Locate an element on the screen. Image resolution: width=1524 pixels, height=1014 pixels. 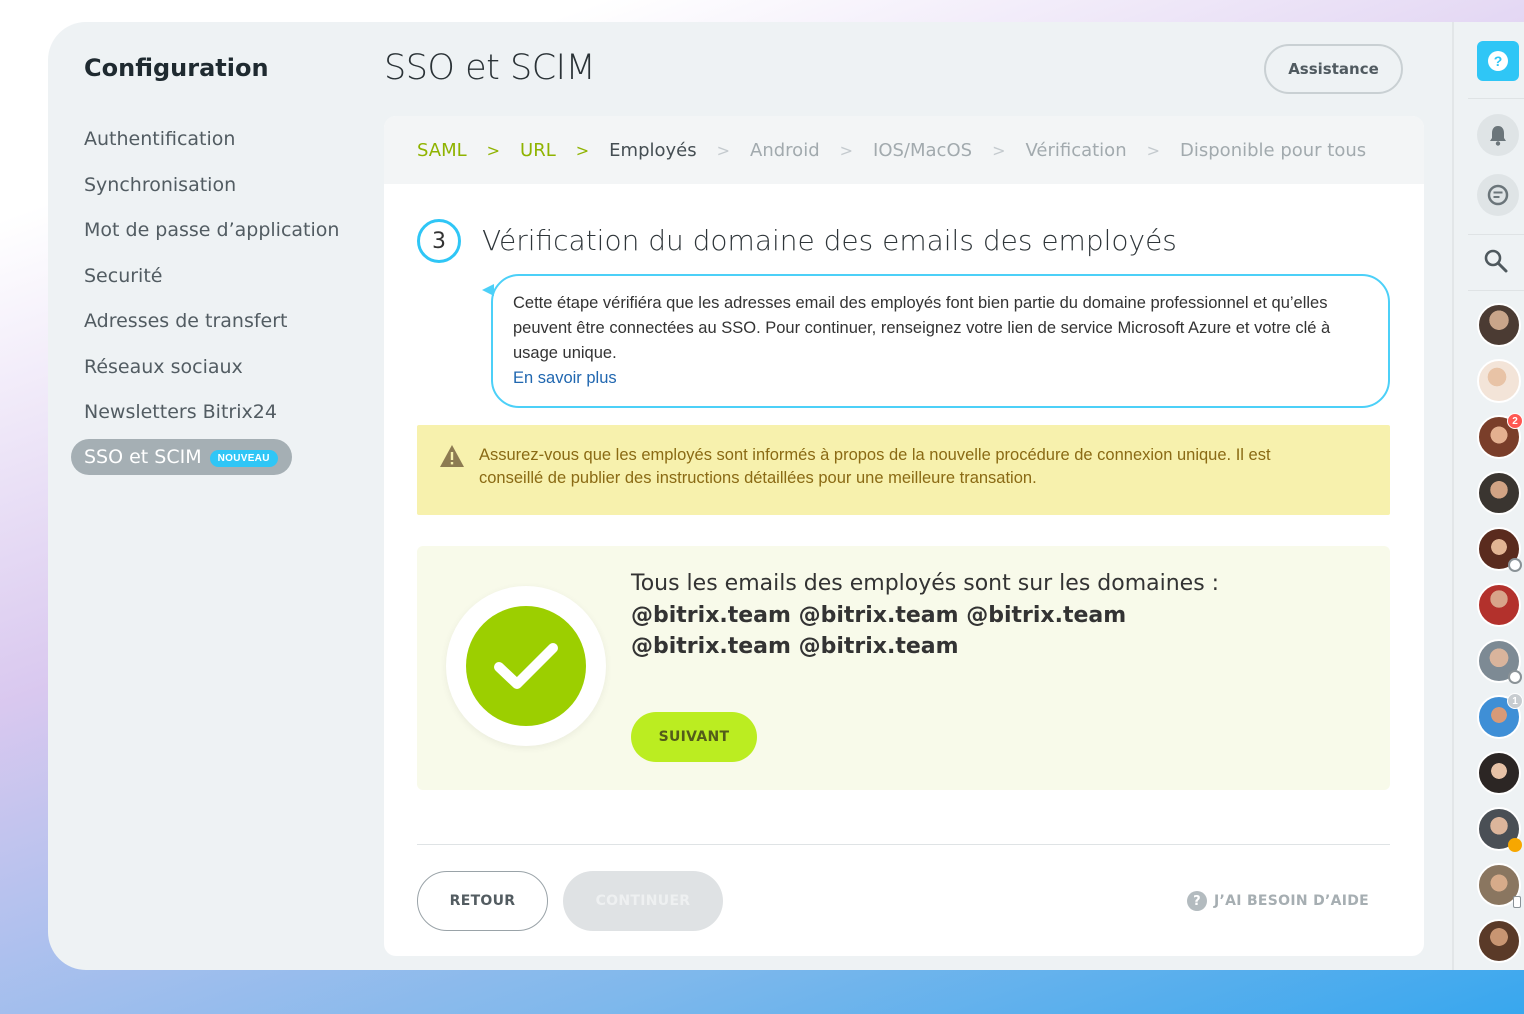
check-circle is located at coordinates (526, 666).